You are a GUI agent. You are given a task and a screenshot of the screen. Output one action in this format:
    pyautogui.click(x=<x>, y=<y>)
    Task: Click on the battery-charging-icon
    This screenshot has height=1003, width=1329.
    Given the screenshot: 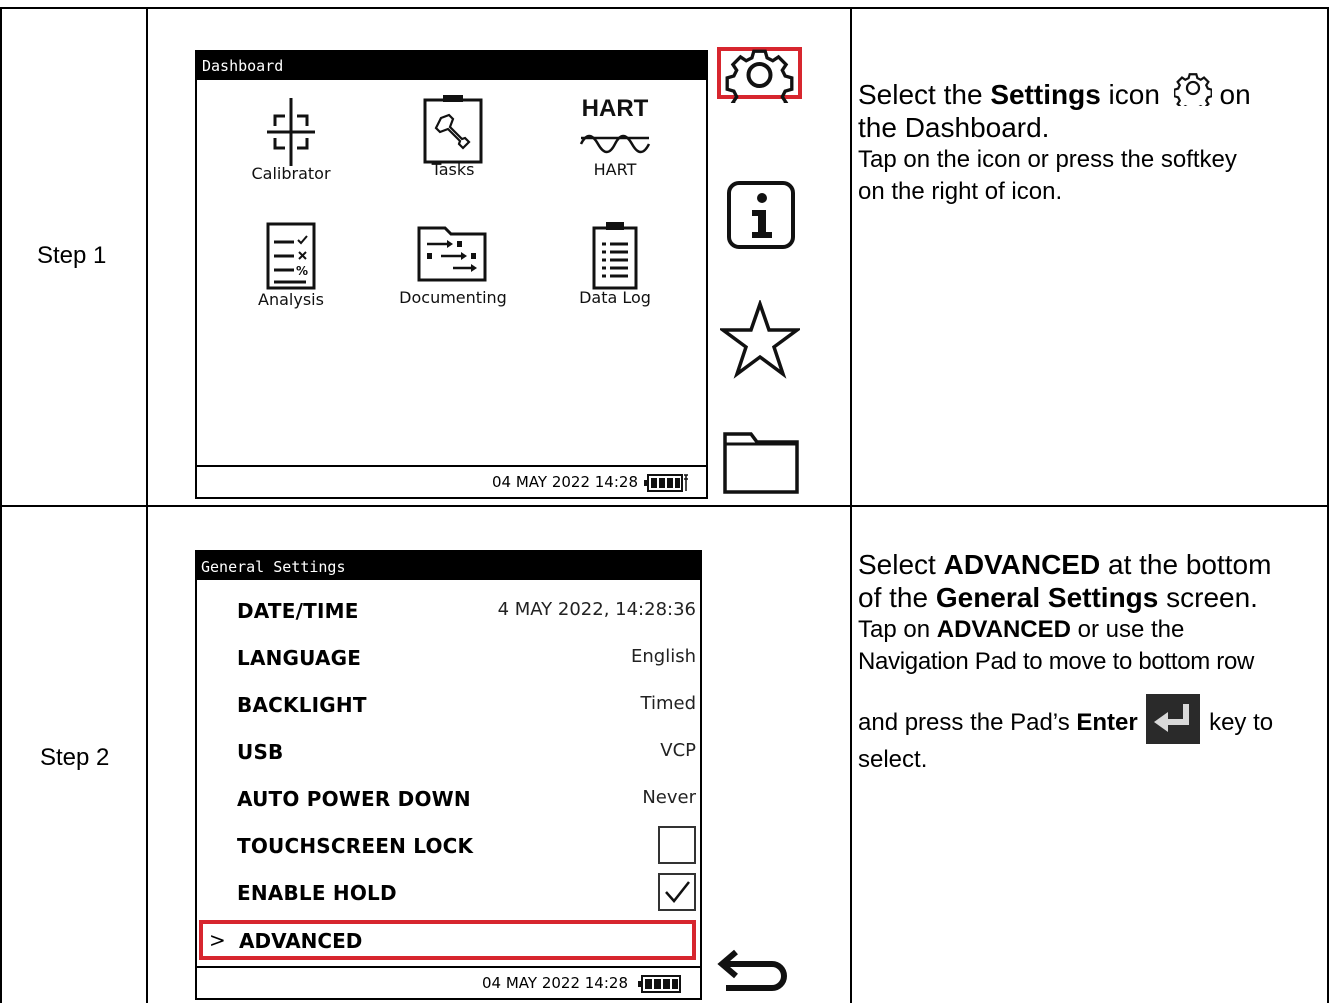 What is the action you would take?
    pyautogui.click(x=666, y=483)
    